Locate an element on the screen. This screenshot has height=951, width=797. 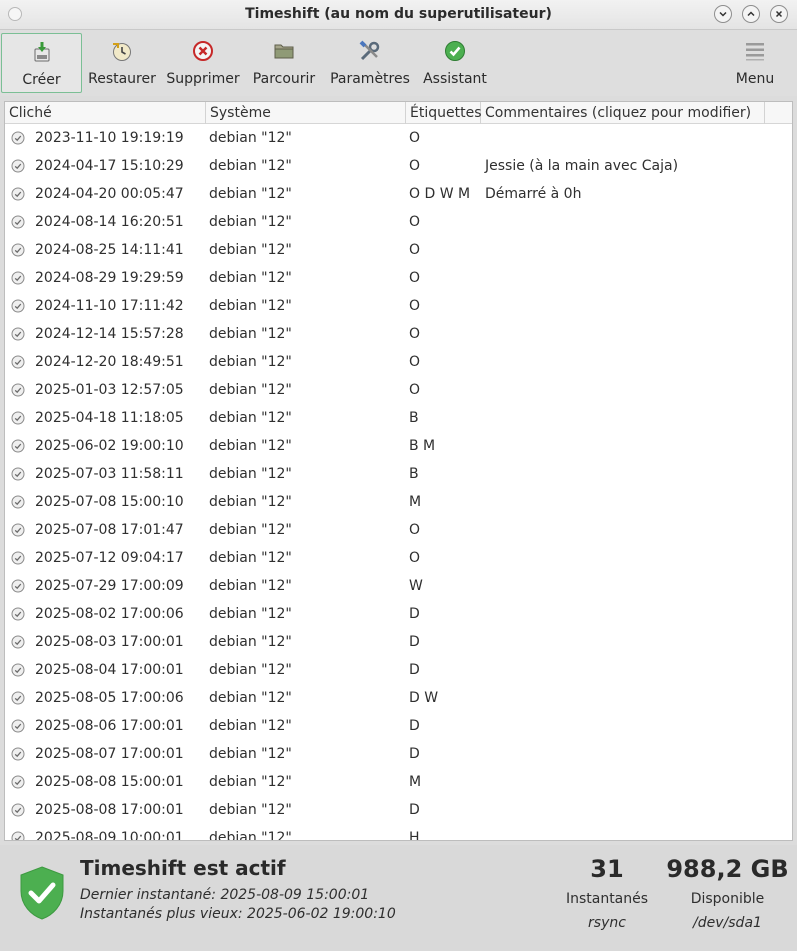
snapshot-date: 2025-07-12 09:04:17 is located at coordinates (109, 558).